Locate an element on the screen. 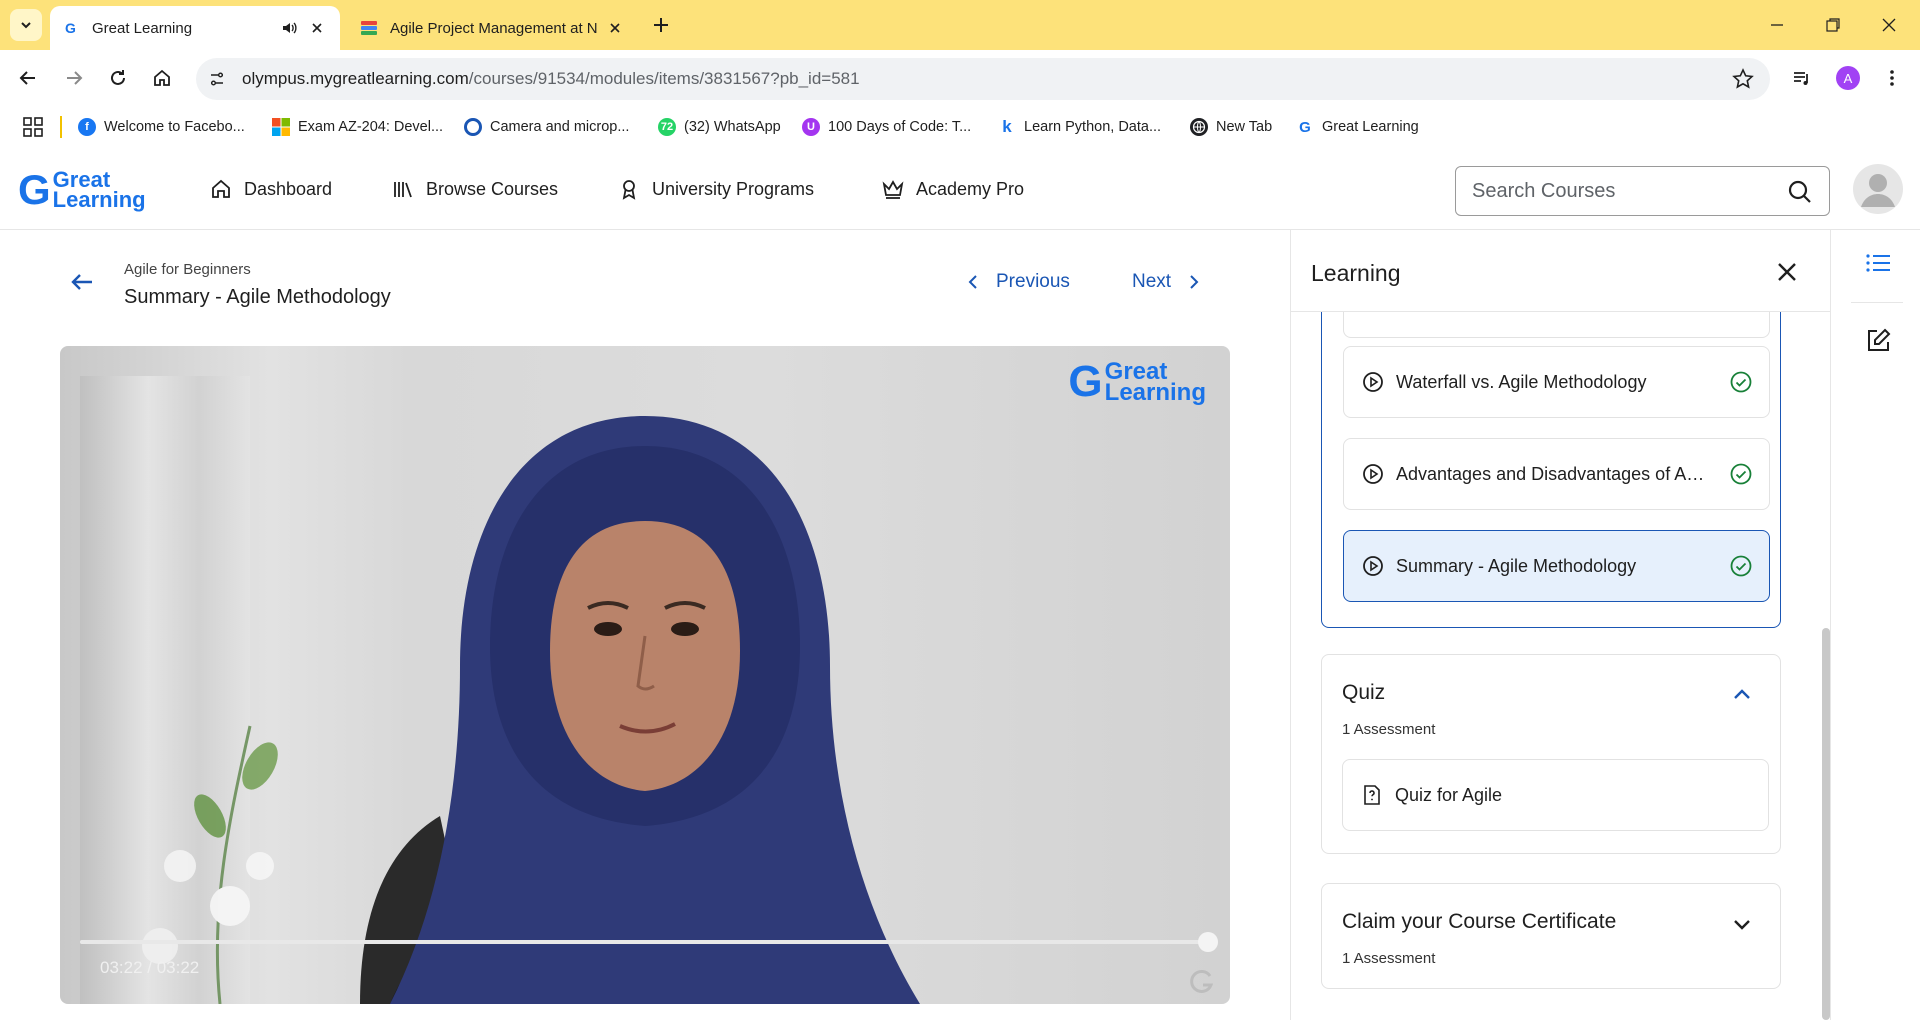 This screenshot has width=1920, height=1020. lesson-label: Summary - Agile Methodology is located at coordinates (1516, 565).